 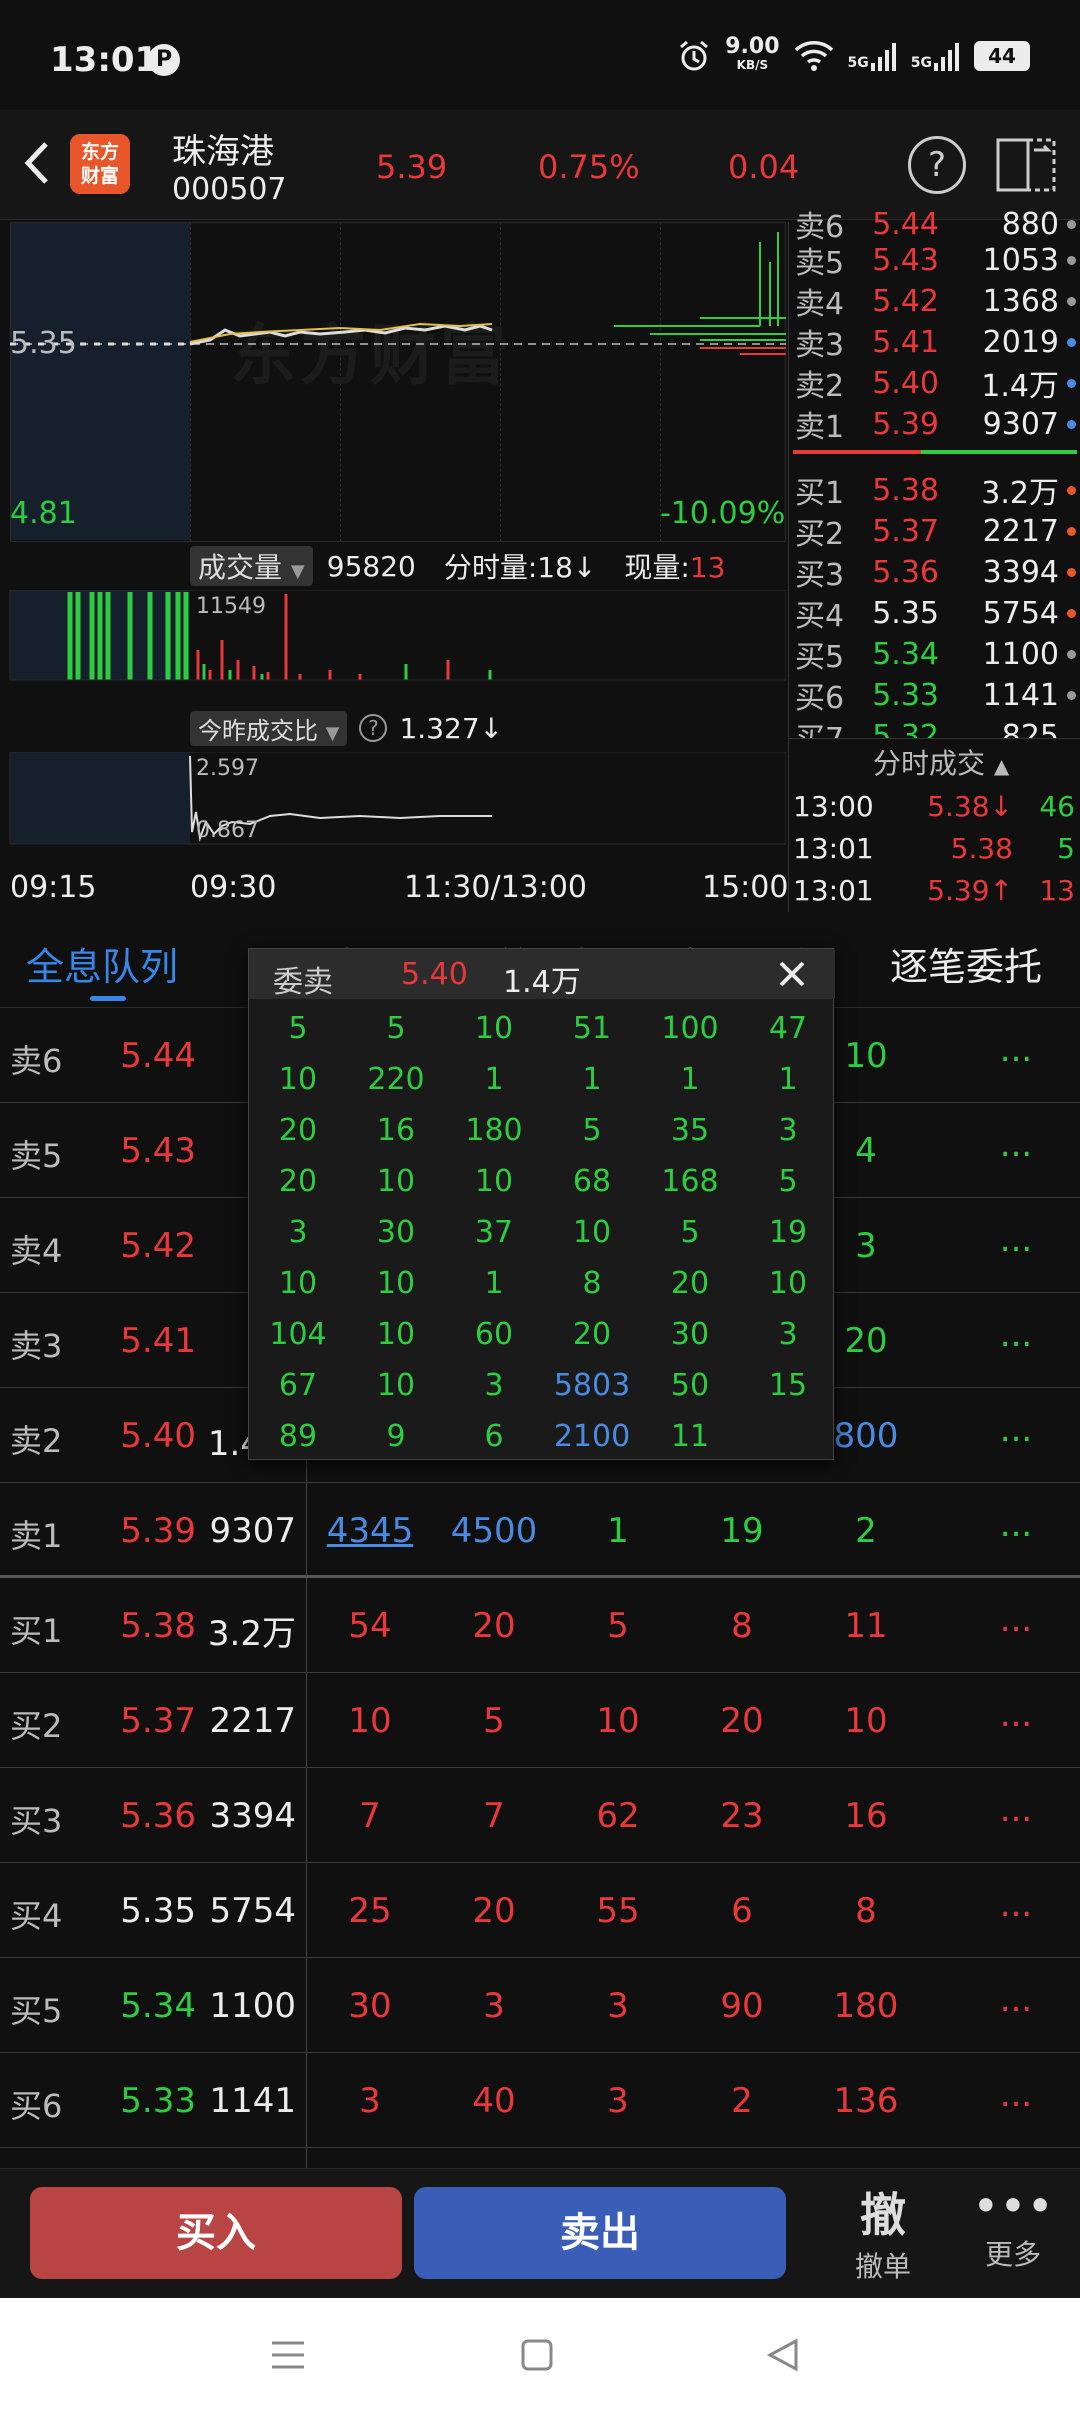 I want to click on header-change-pct: 0.75%, so click(x=589, y=167).